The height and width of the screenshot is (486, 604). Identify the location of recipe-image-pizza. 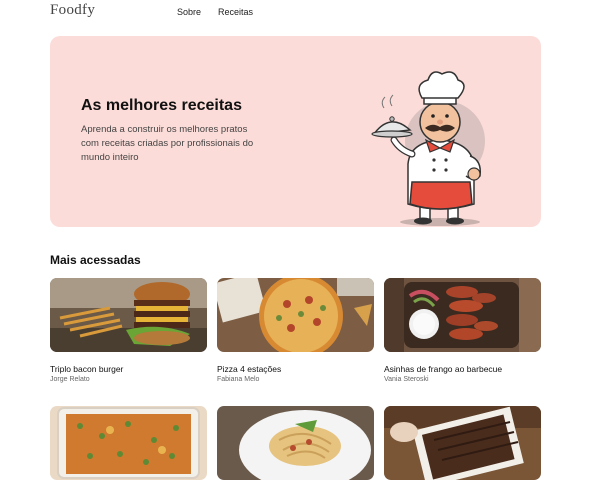
(295, 315).